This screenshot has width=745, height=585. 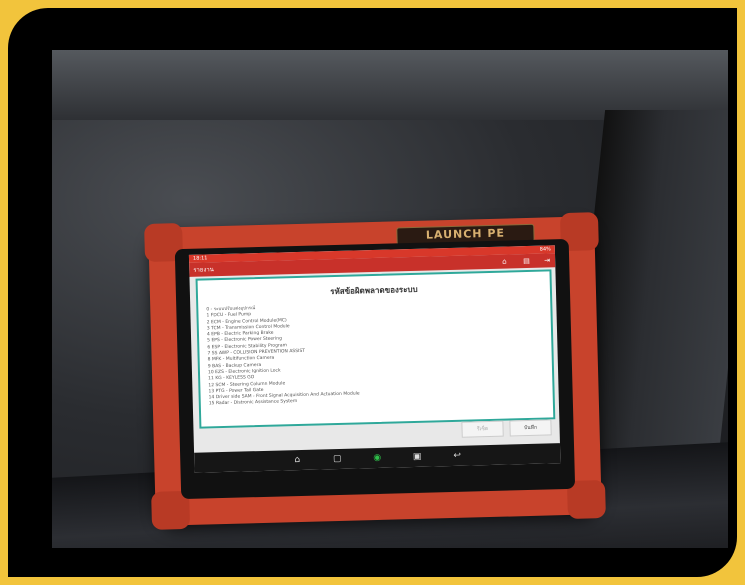 What do you see at coordinates (545, 249) in the screenshot?
I see `battery: 84%` at bounding box center [545, 249].